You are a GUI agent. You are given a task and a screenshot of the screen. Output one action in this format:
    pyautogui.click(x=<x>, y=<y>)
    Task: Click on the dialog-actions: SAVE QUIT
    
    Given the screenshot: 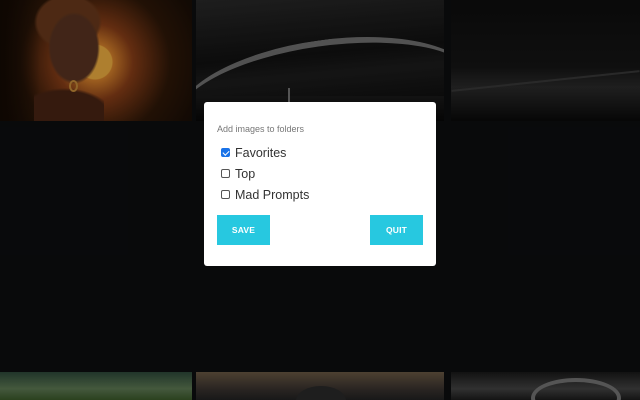 What is the action you would take?
    pyautogui.click(x=320, y=230)
    